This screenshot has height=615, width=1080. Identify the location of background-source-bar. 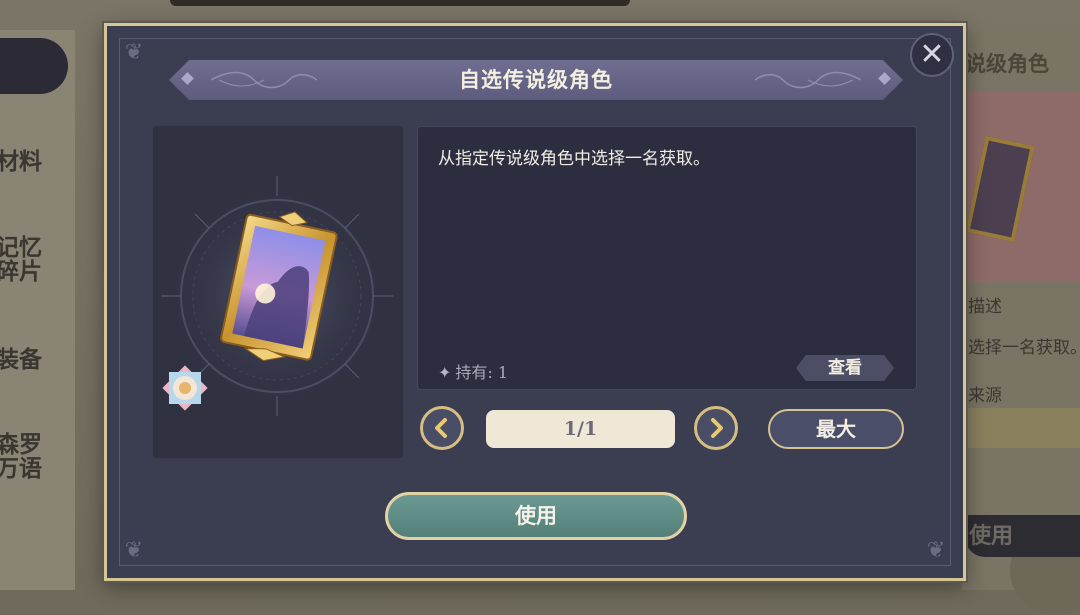
(1022, 428).